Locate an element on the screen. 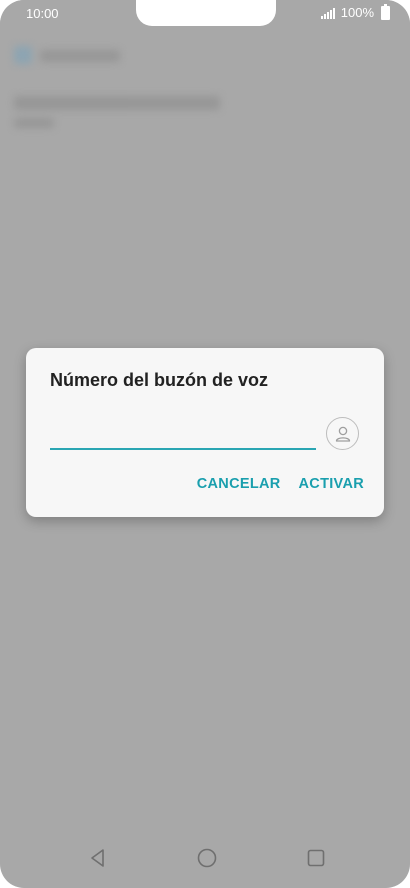  status-time: 10:00 is located at coordinates (42, 13).